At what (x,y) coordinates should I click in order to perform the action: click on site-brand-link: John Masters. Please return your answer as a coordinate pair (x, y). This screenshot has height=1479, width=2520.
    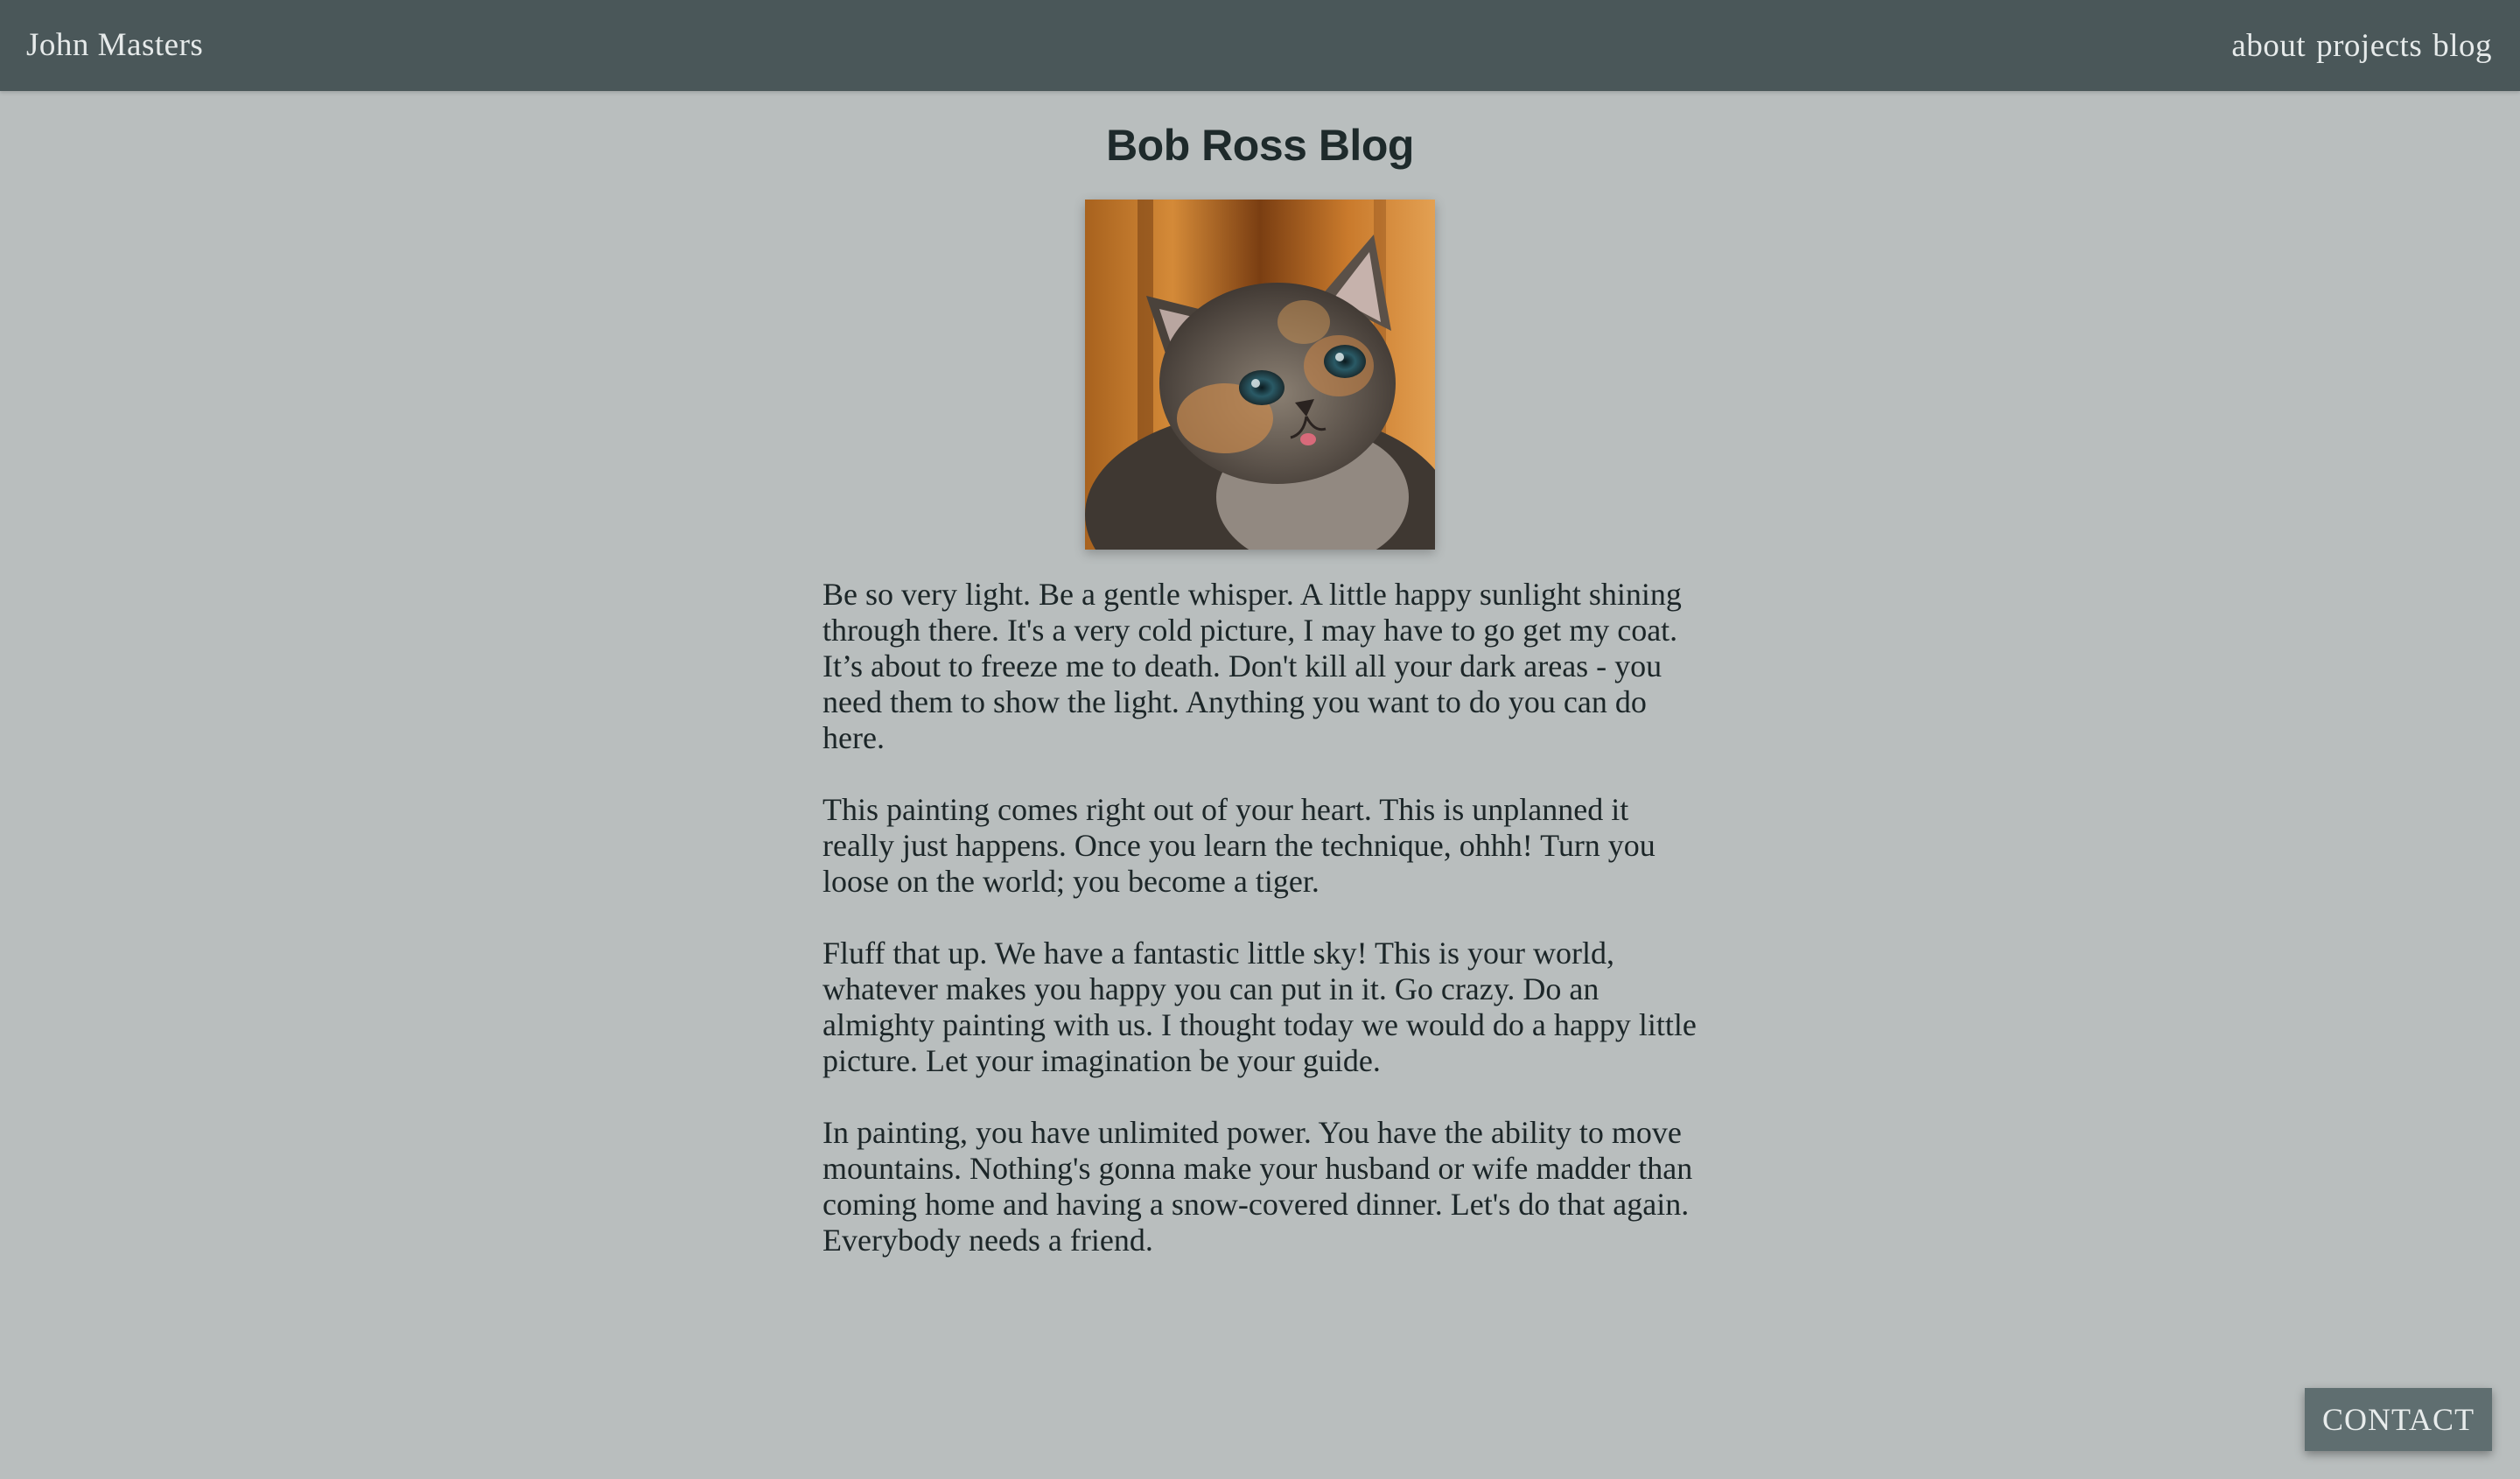
    Looking at the image, I should click on (114, 46).